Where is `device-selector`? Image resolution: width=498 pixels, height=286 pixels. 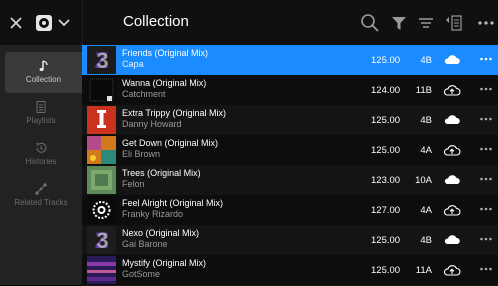
device-selector is located at coordinates (56, 23).